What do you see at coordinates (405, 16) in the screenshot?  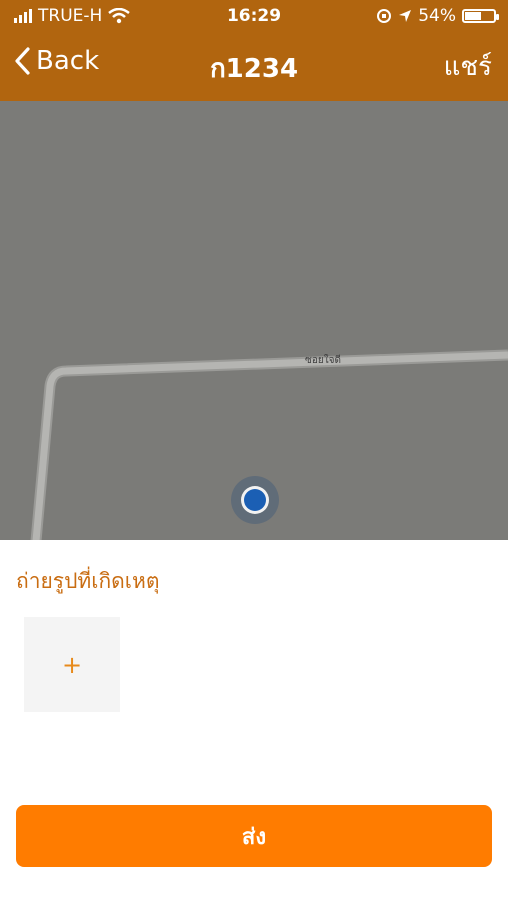 I see `location-arrow-icon` at bounding box center [405, 16].